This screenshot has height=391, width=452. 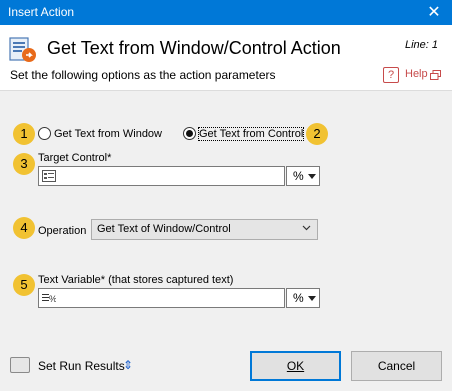 I want to click on radio-label: Get Text from Window, so click(x=108, y=133).